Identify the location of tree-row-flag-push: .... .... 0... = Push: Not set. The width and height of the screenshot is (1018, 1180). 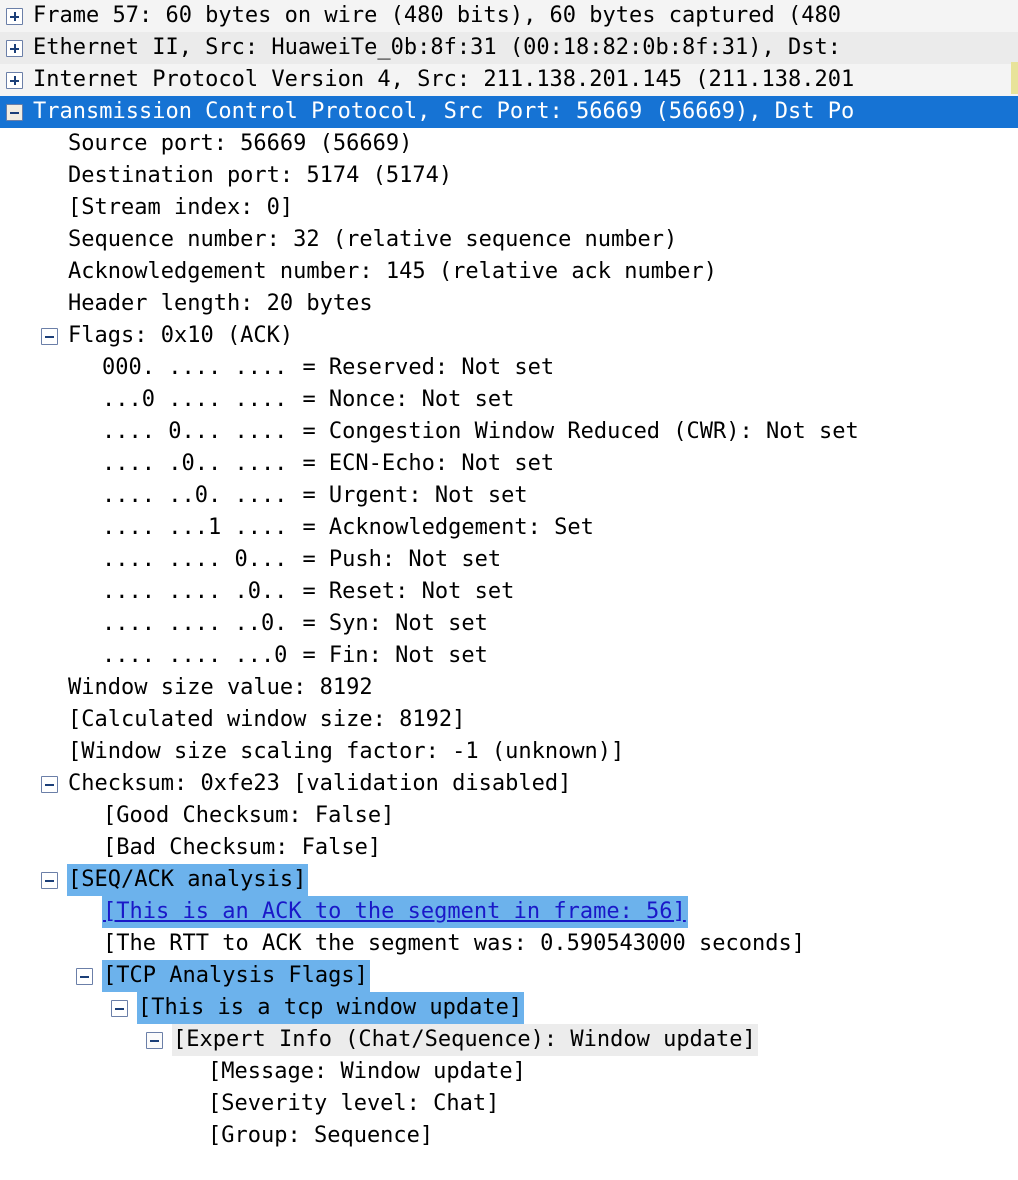
(509, 560).